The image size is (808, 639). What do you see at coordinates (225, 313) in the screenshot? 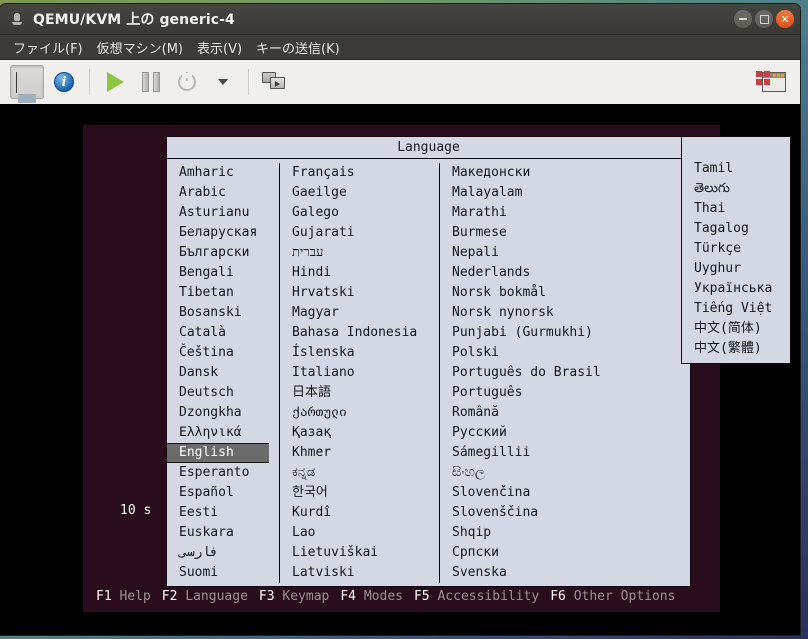
I see `language-item: Bosanski` at bounding box center [225, 313].